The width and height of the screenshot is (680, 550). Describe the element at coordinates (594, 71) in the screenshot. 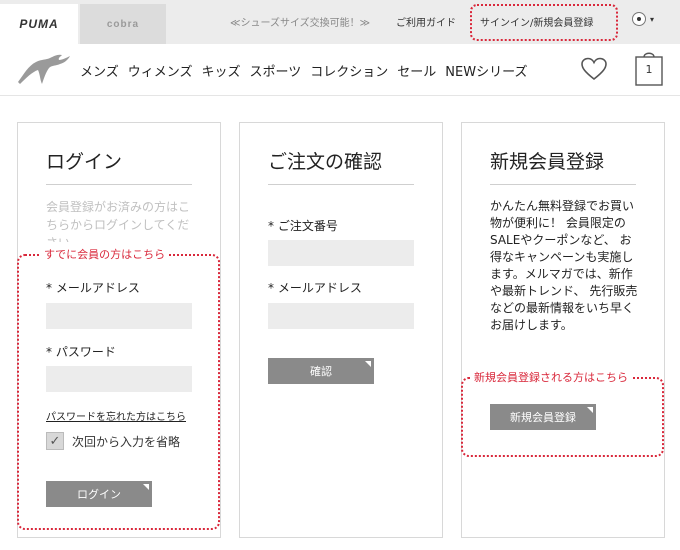

I see `heart-icon` at that location.